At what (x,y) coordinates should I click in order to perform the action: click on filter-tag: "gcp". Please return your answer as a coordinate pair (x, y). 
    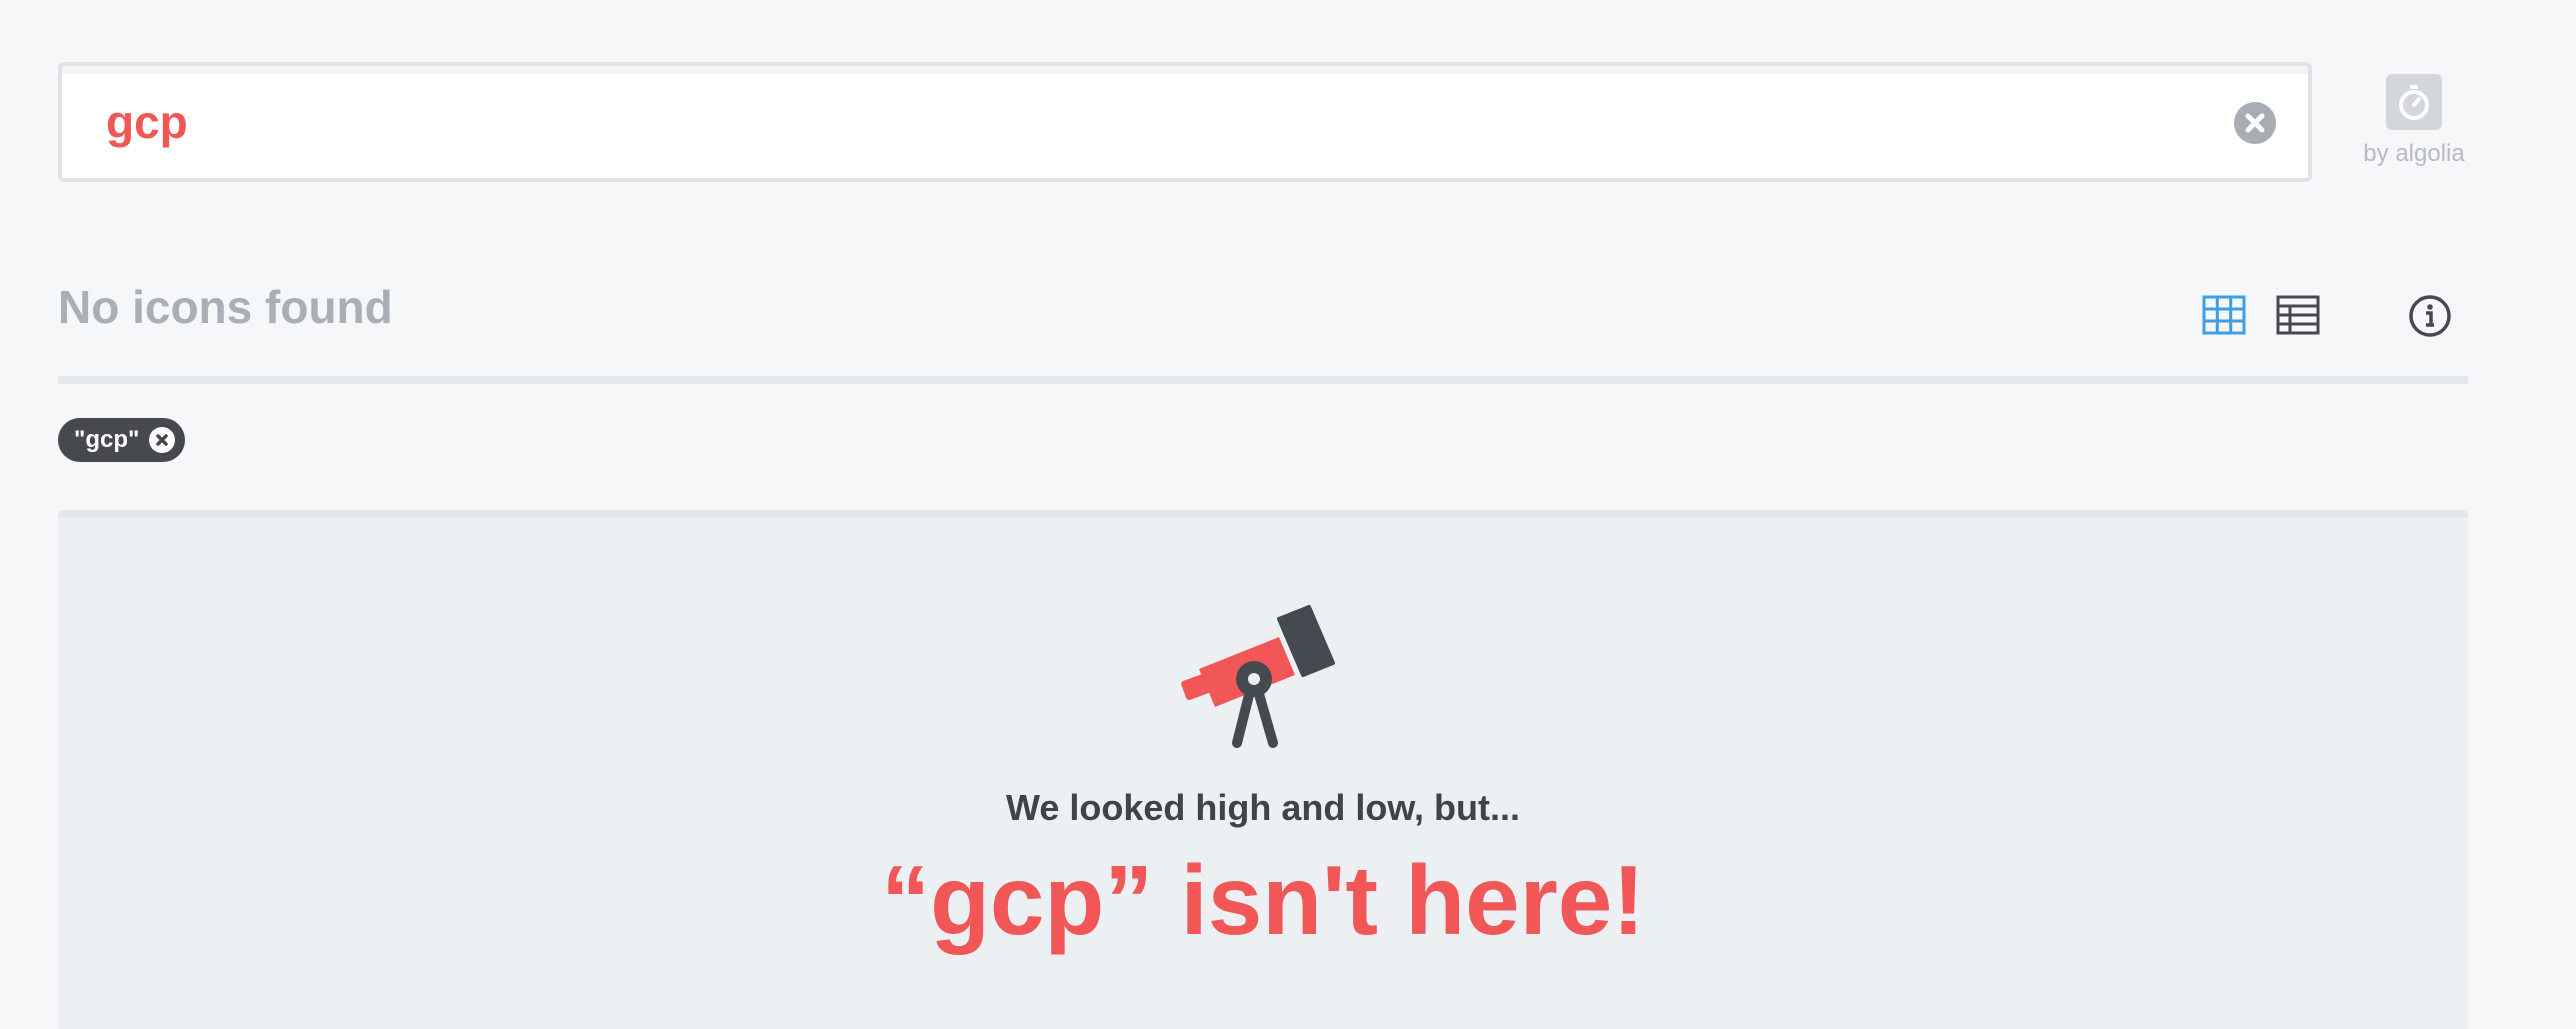
    Looking at the image, I should click on (122, 440).